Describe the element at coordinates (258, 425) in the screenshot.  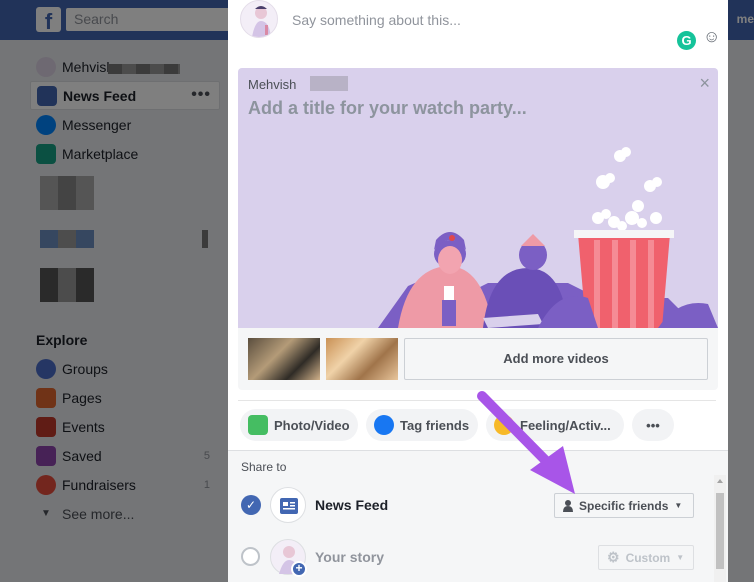
I see `photo-video-icon` at that location.